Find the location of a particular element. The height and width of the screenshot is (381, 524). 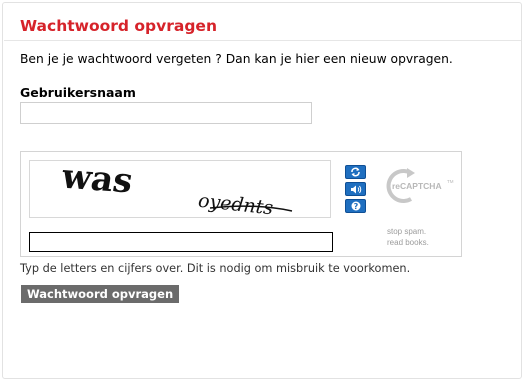

reload-icon is located at coordinates (355, 172).